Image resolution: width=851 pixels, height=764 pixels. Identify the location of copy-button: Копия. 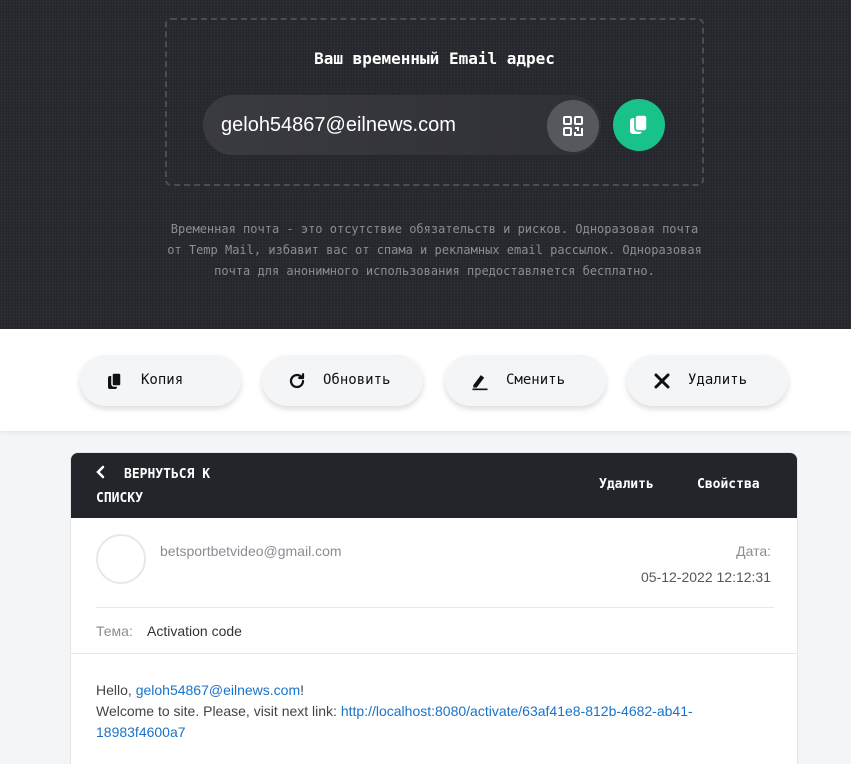
(160, 380).